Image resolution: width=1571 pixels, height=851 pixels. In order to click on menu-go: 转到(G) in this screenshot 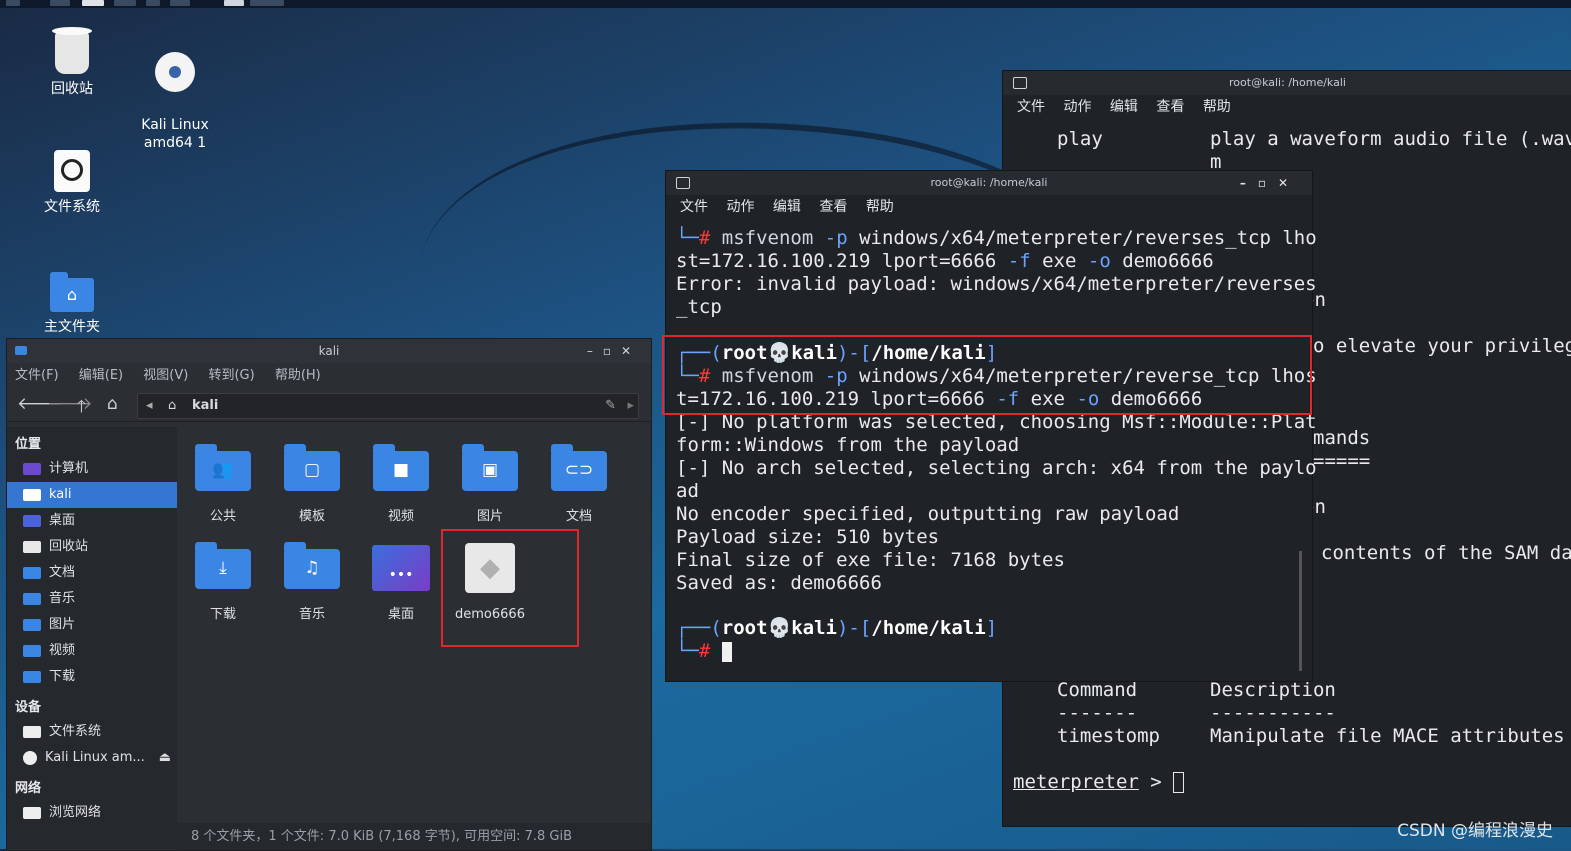, I will do `click(231, 375)`.